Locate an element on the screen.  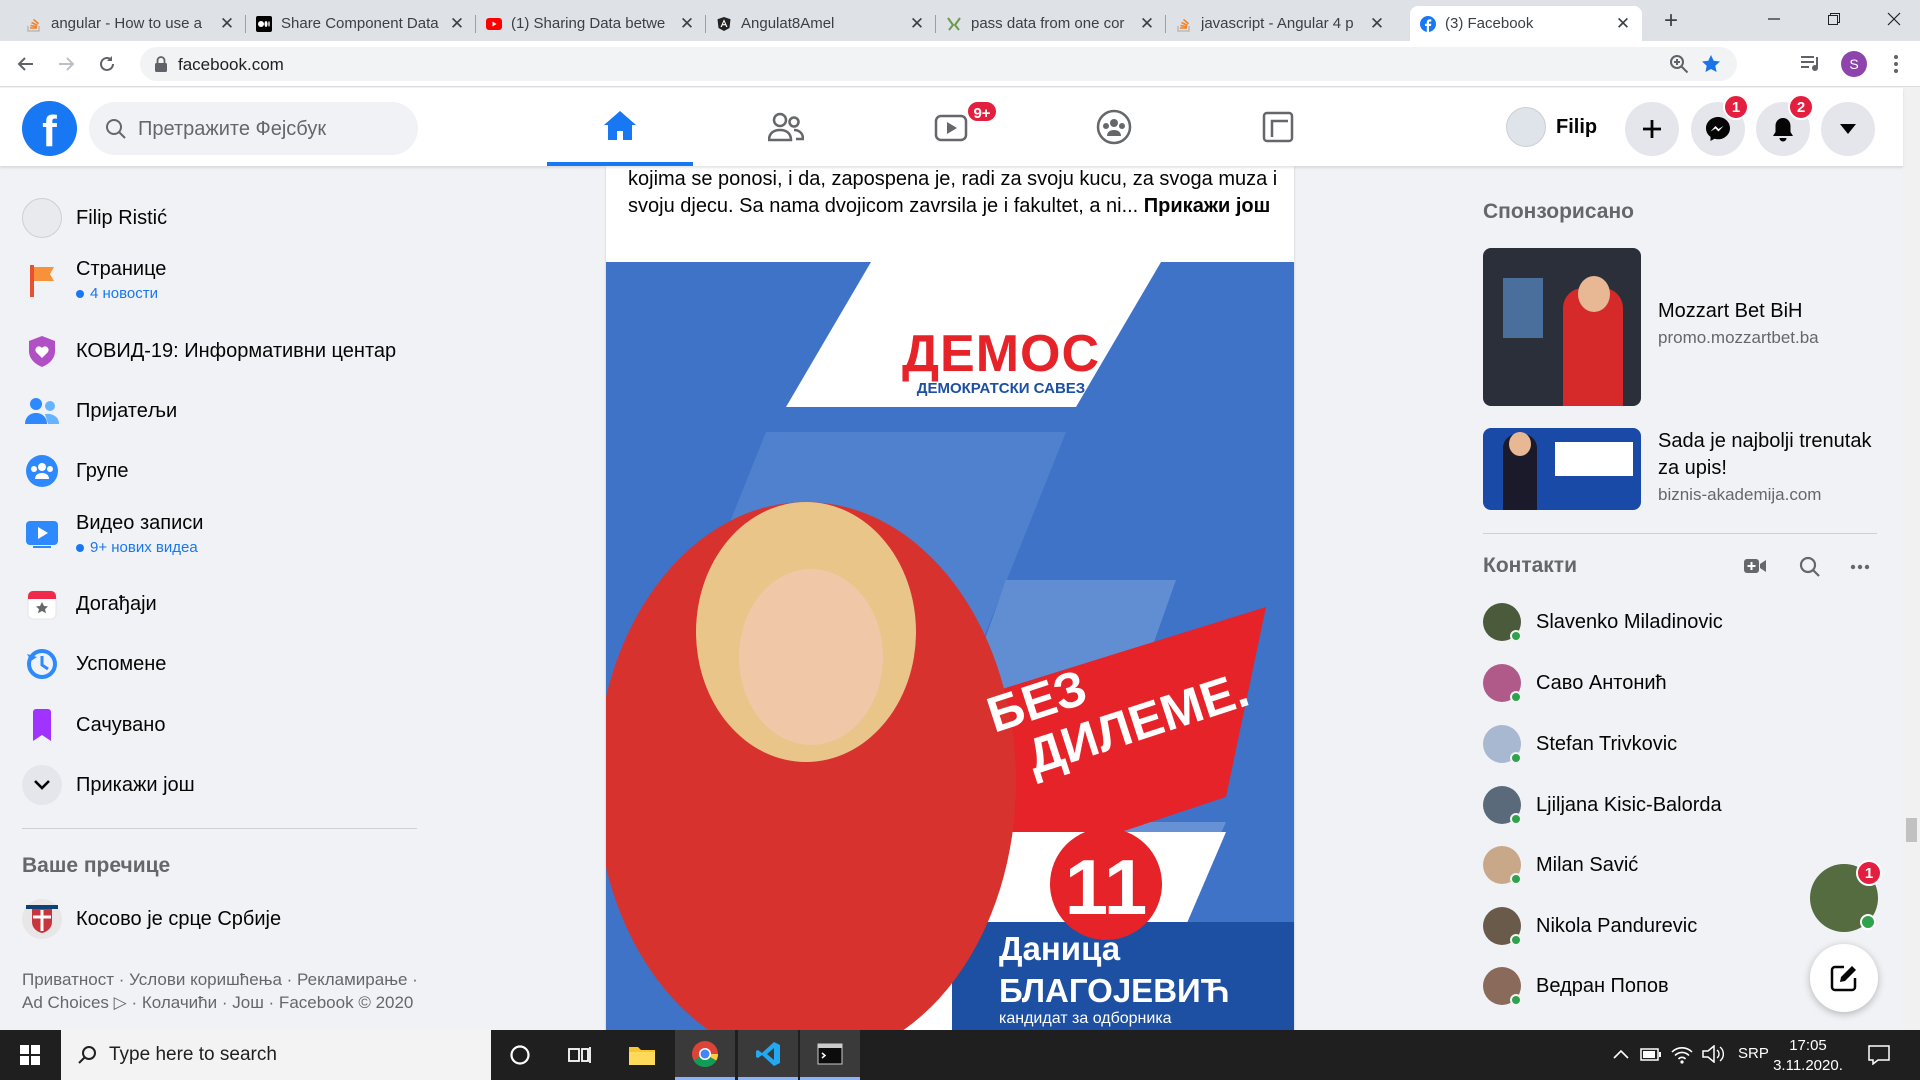
task-view-button is located at coordinates (580, 1055).